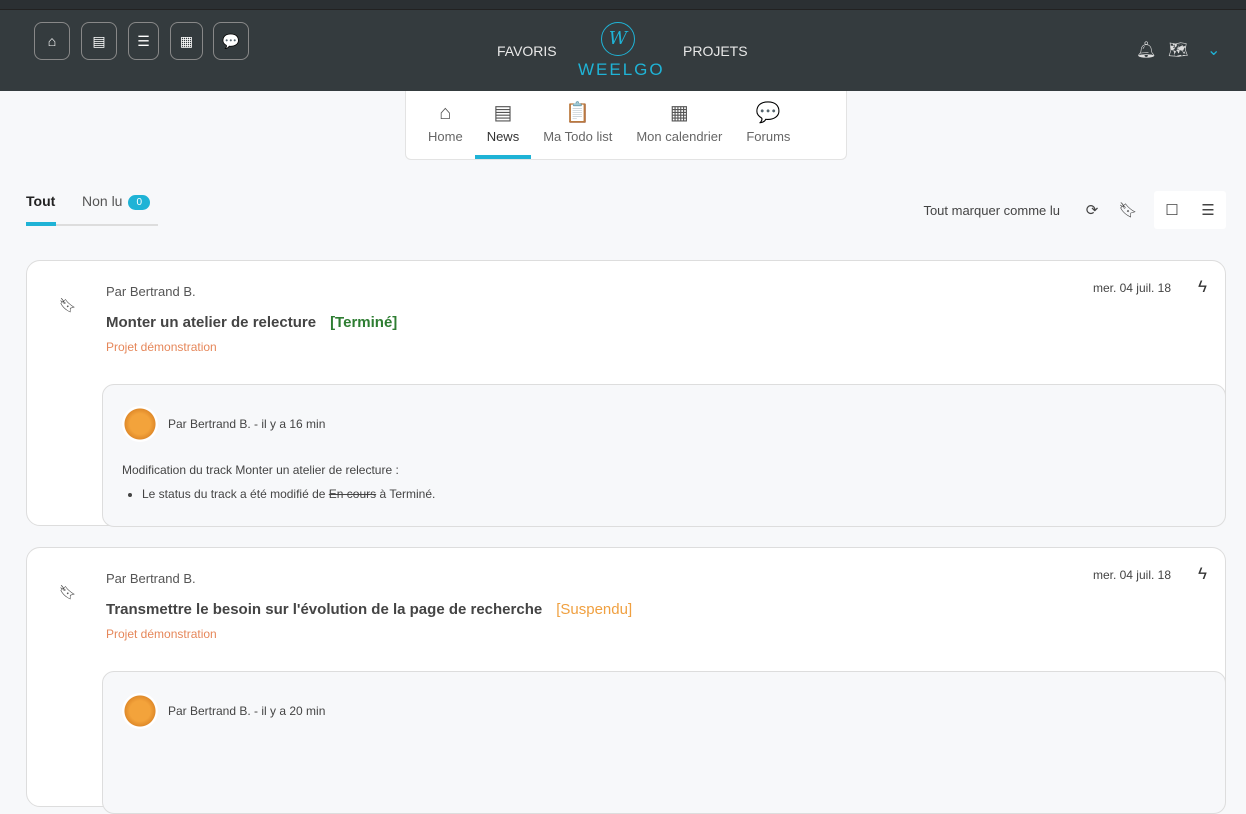 This screenshot has height=814, width=1246. I want to click on tab-unread-label: Non lu, so click(102, 201).